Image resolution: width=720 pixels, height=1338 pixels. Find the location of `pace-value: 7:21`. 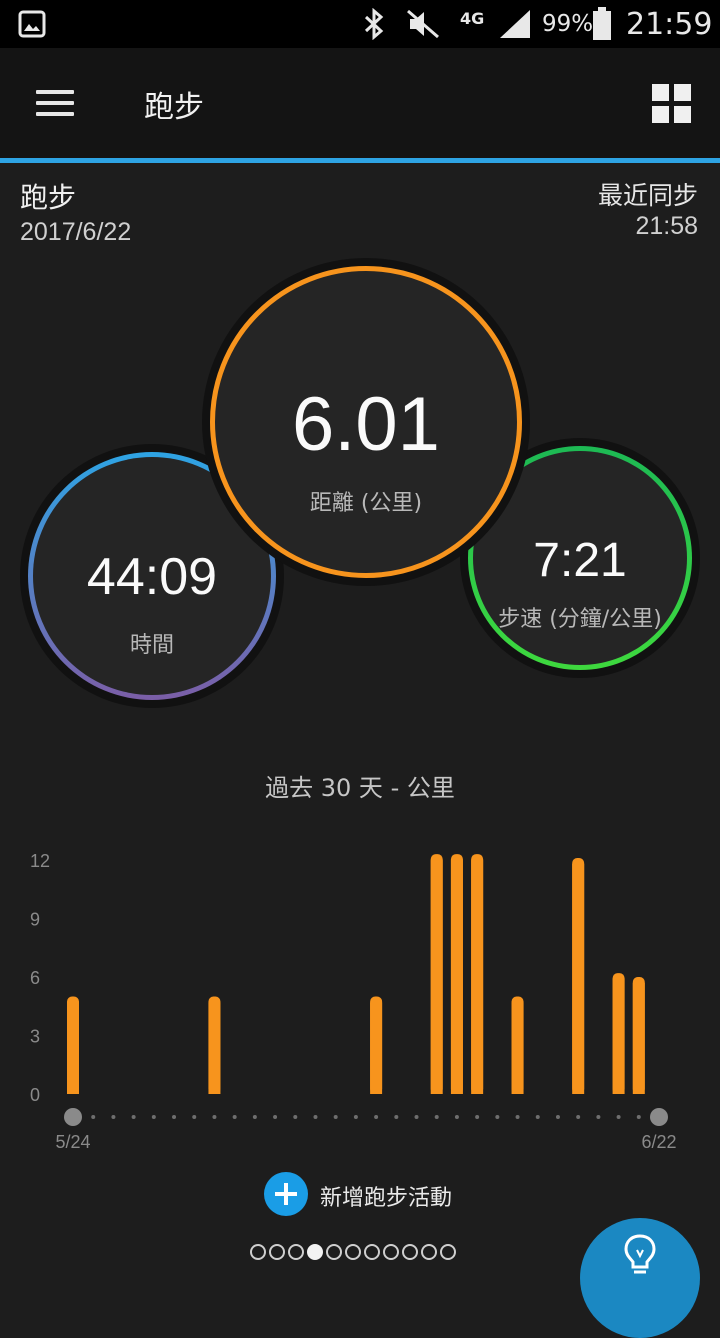

pace-value: 7:21 is located at coordinates (580, 560).